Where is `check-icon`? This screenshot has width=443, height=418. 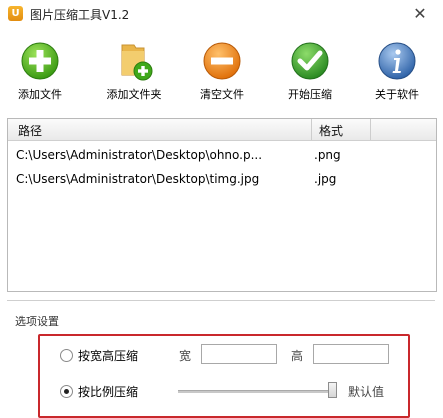 check-icon is located at coordinates (310, 61).